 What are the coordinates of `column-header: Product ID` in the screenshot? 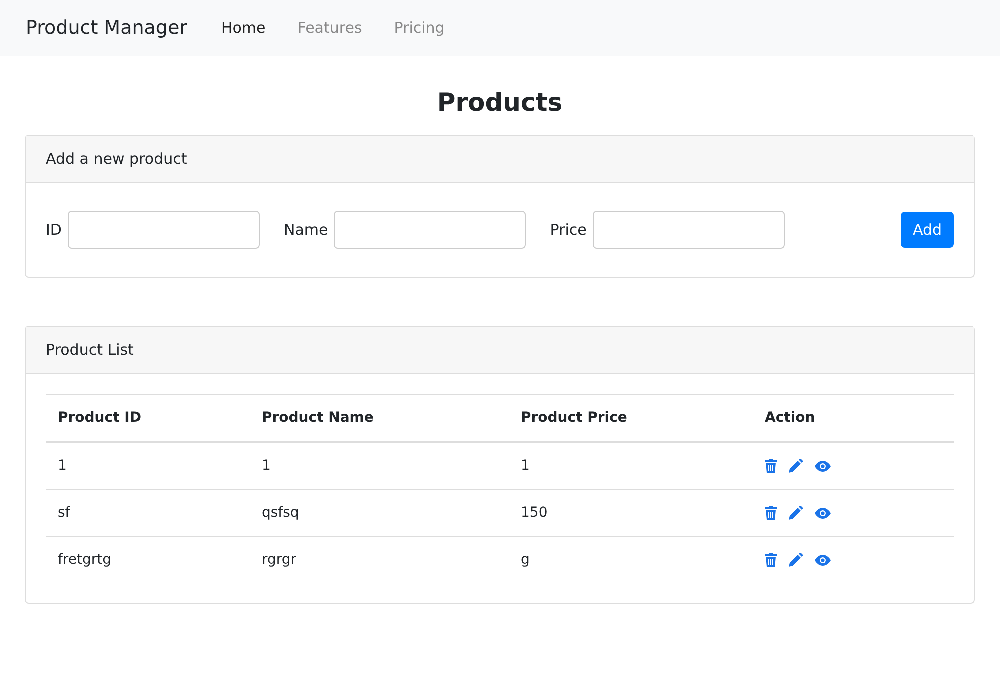 It's located at (148, 418).